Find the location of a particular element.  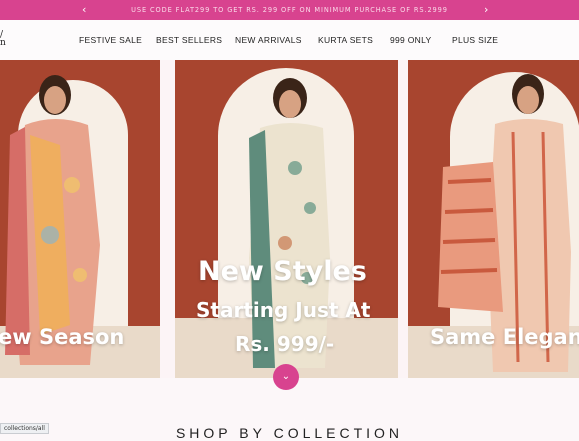

hero-subline: Starting Just At is located at coordinates (283, 310).